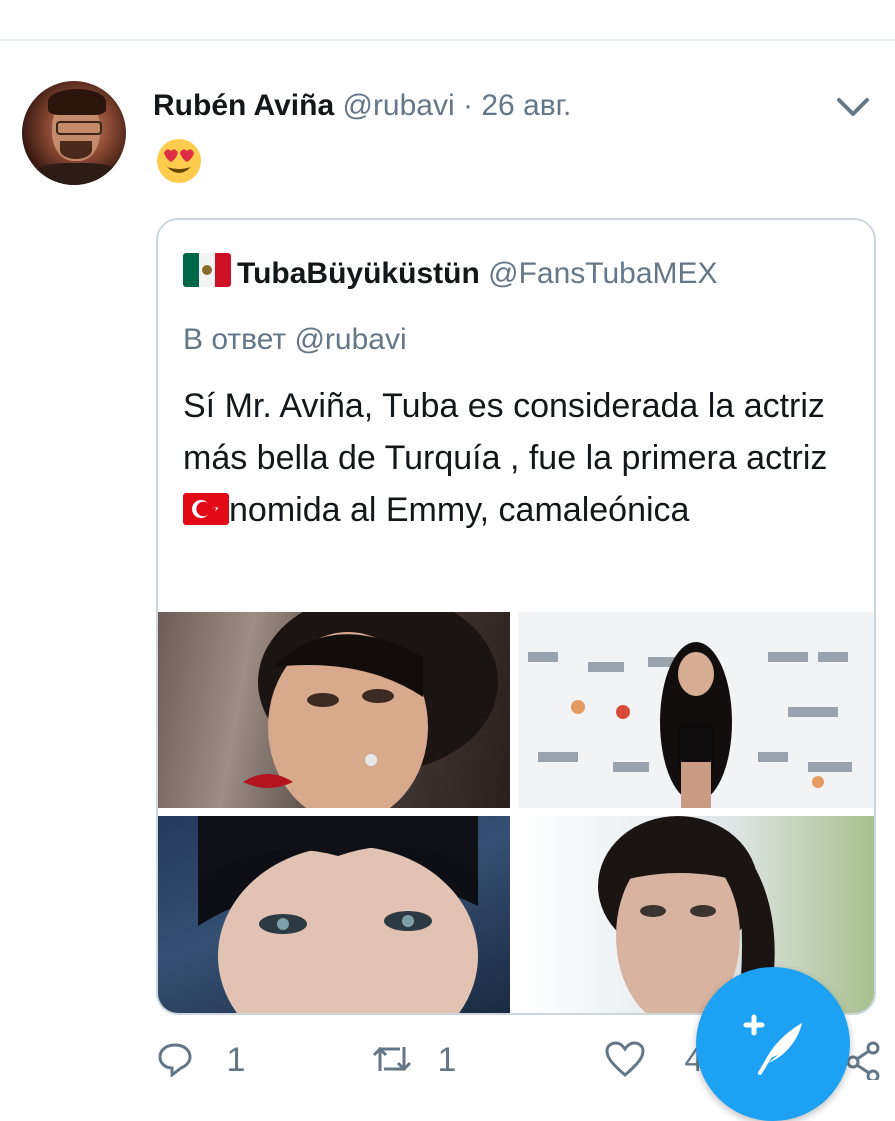 This screenshot has width=895, height=1121. I want to click on tweet-header: Rubén Aviña @rubavi · 26 авг., so click(362, 106).